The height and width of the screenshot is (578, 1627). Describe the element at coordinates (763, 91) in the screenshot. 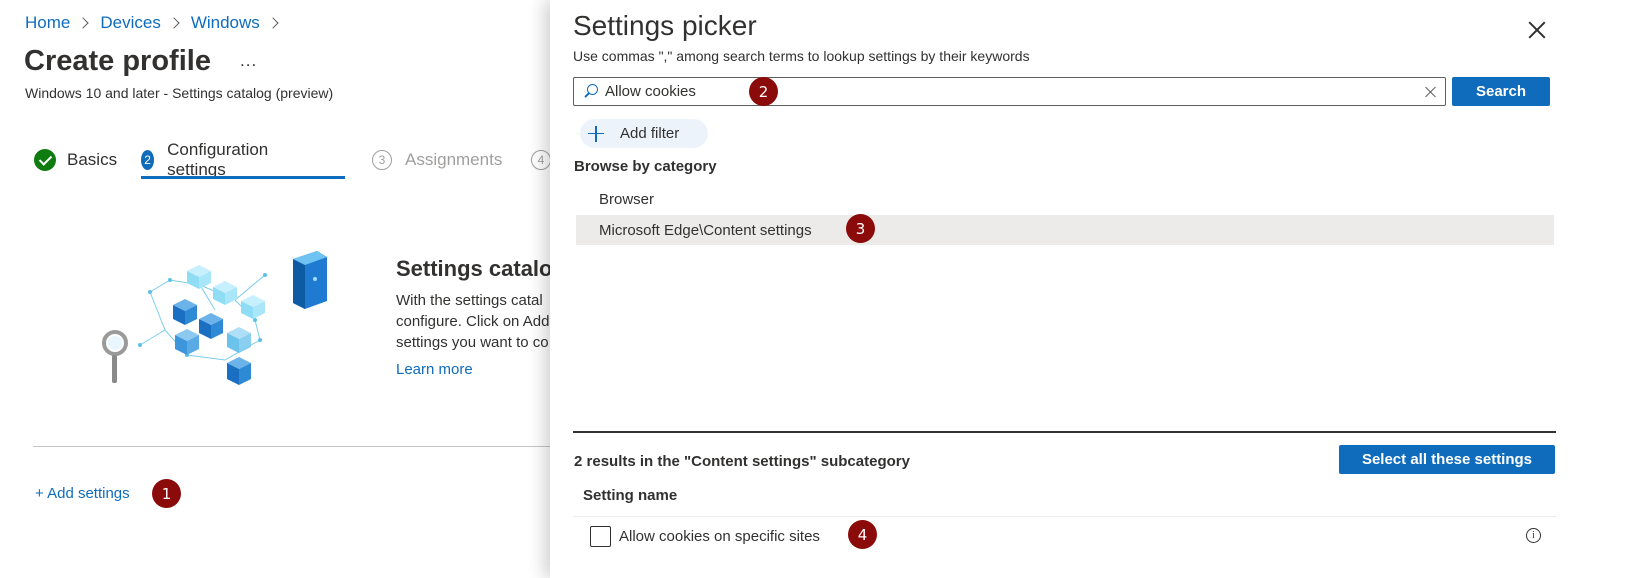

I see `step-badge-2: 2` at that location.